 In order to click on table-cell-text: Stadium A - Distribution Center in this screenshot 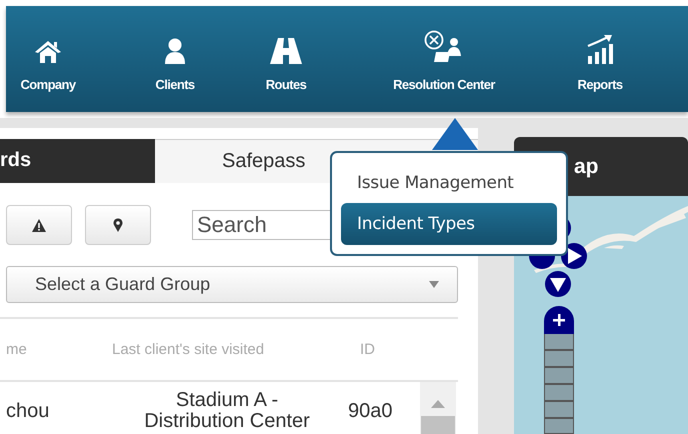, I will do `click(227, 411)`.